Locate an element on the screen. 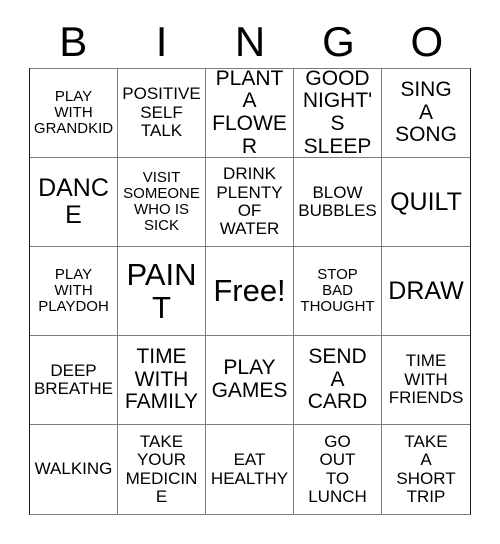  bingo-cell-label: TAKE YOUR MEDICINE is located at coordinates (161, 468).